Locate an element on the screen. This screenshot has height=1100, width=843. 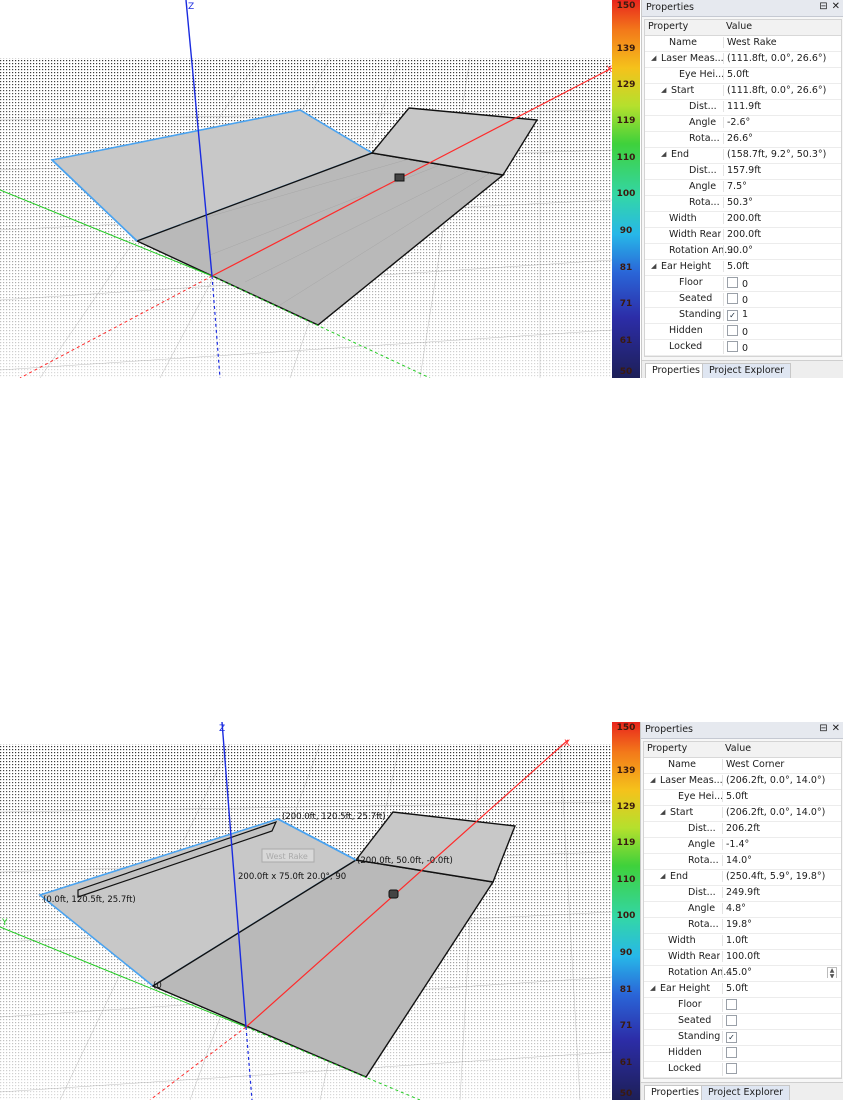
property-value: 206.2ft is located at coordinates (780, 828).